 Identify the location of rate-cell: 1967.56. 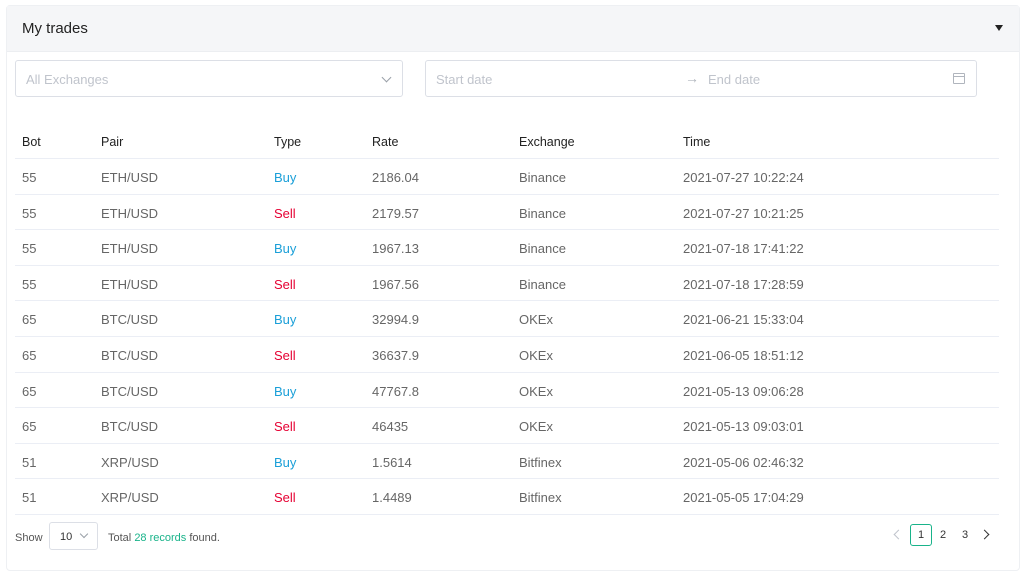
(395, 284).